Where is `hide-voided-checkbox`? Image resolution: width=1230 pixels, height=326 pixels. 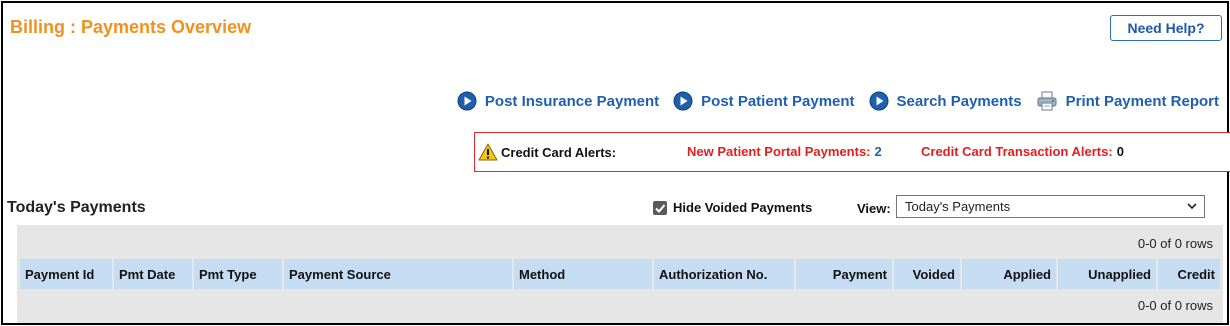
hide-voided-checkbox is located at coordinates (660, 207).